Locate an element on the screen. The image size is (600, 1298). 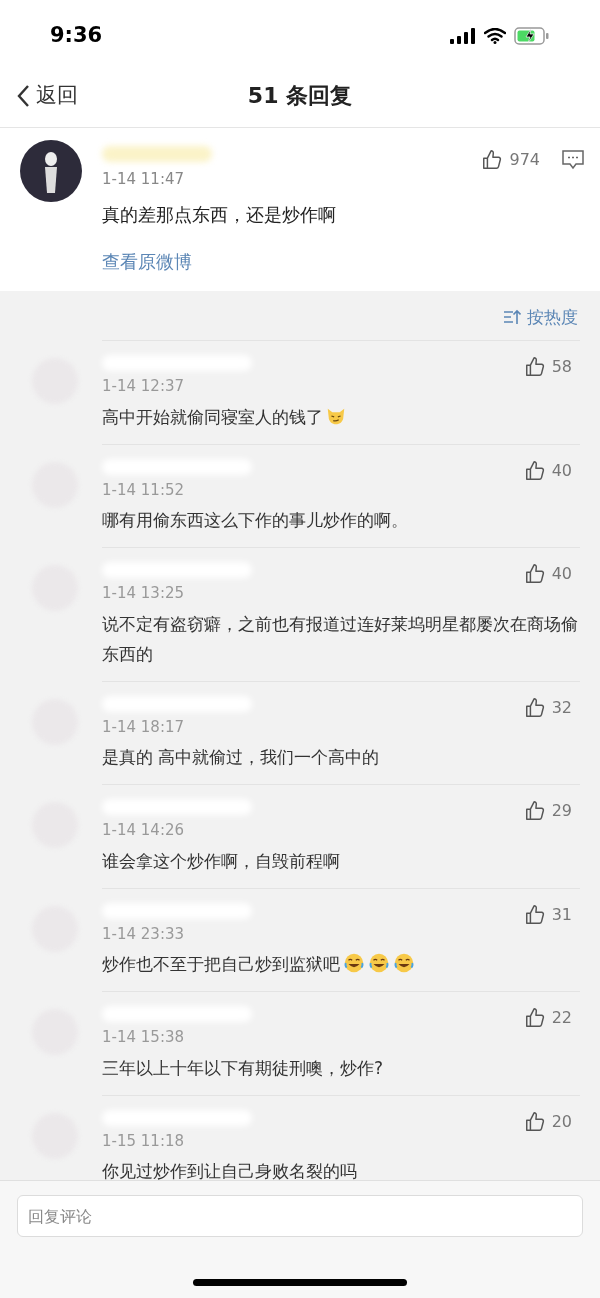
comment-time: 1-14 14:26 is located at coordinates (144, 830).